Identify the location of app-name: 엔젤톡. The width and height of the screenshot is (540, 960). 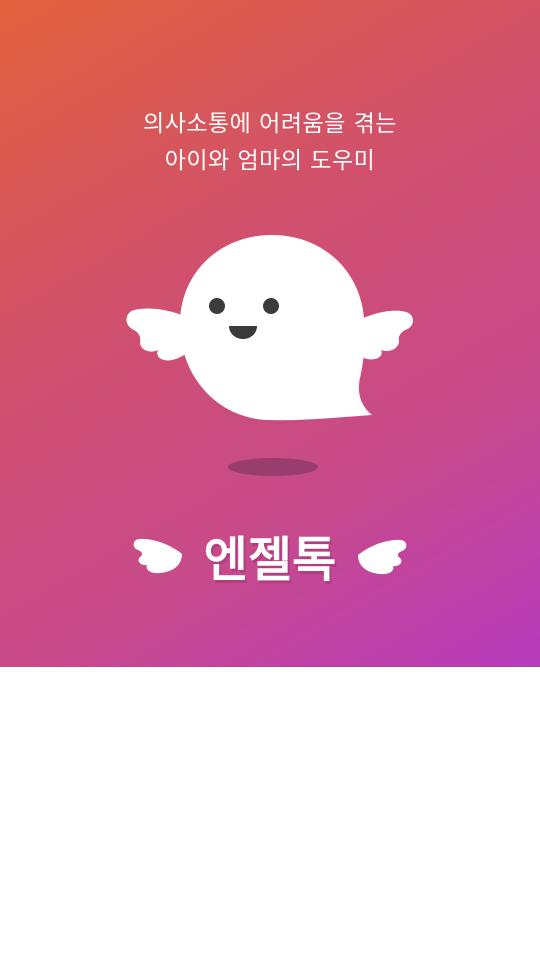
(270, 560).